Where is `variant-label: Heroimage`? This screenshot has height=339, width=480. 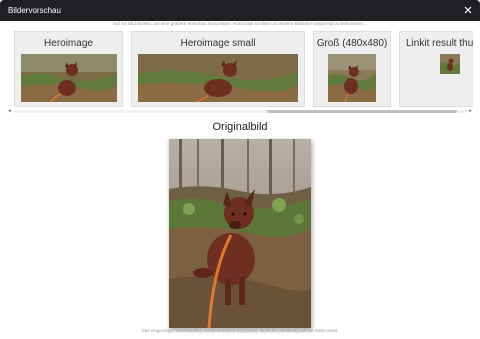
variant-label: Heroimage is located at coordinates (68, 43).